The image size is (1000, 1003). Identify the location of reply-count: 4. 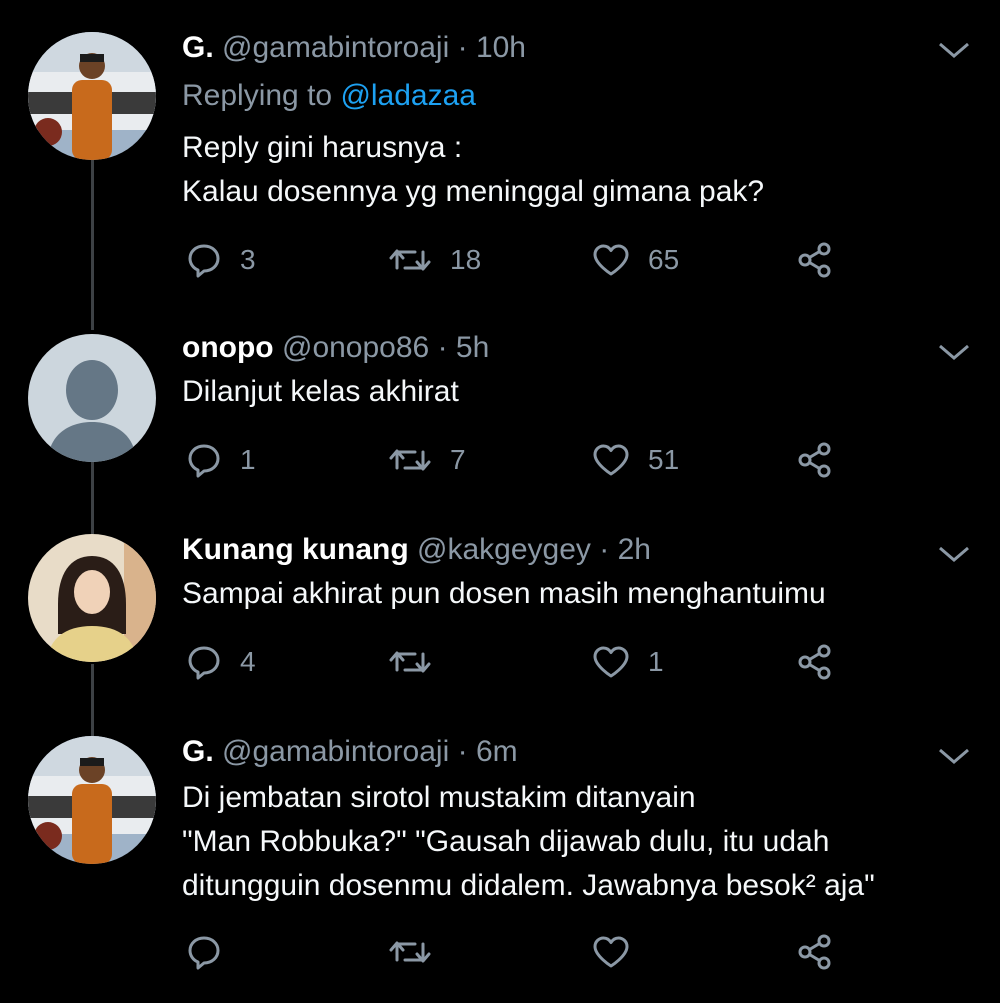
(248, 661).